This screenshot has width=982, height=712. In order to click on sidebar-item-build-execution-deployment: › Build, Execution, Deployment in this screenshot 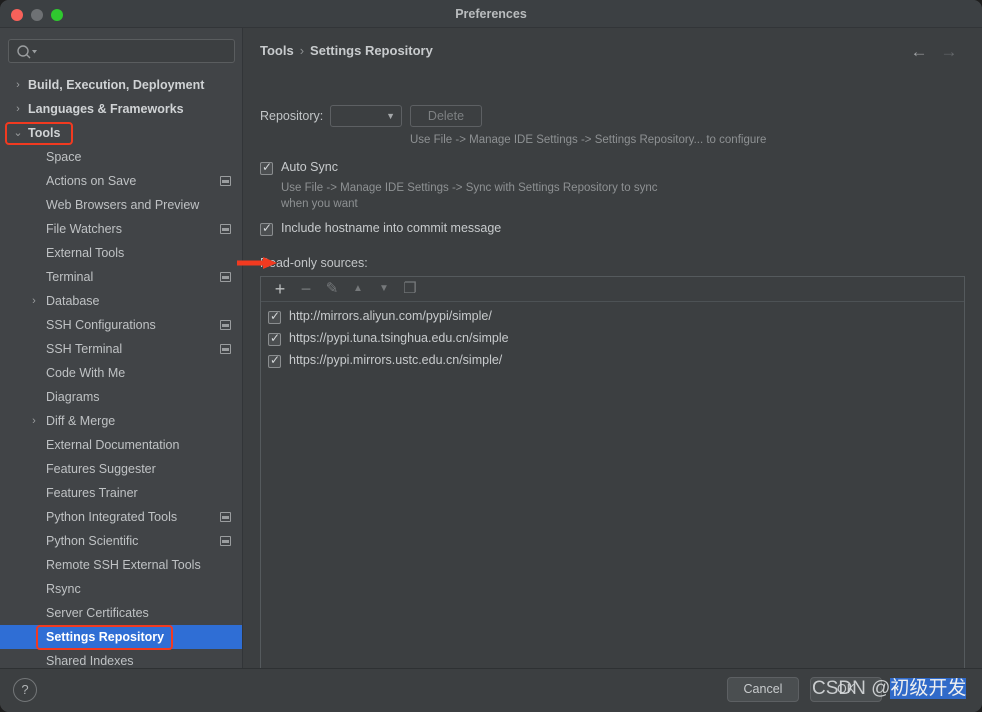, I will do `click(121, 85)`.